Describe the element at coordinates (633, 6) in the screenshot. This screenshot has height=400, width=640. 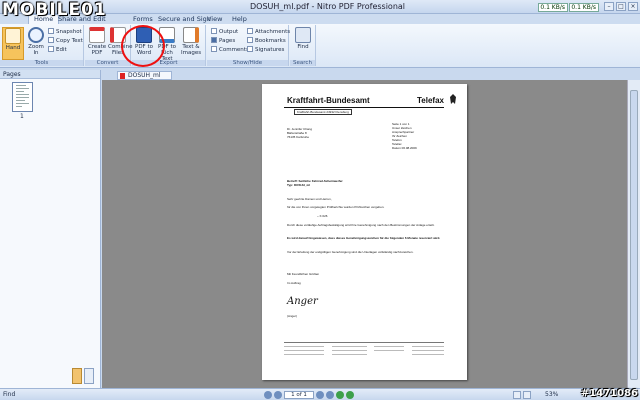
I see `close-button: ×` at that location.